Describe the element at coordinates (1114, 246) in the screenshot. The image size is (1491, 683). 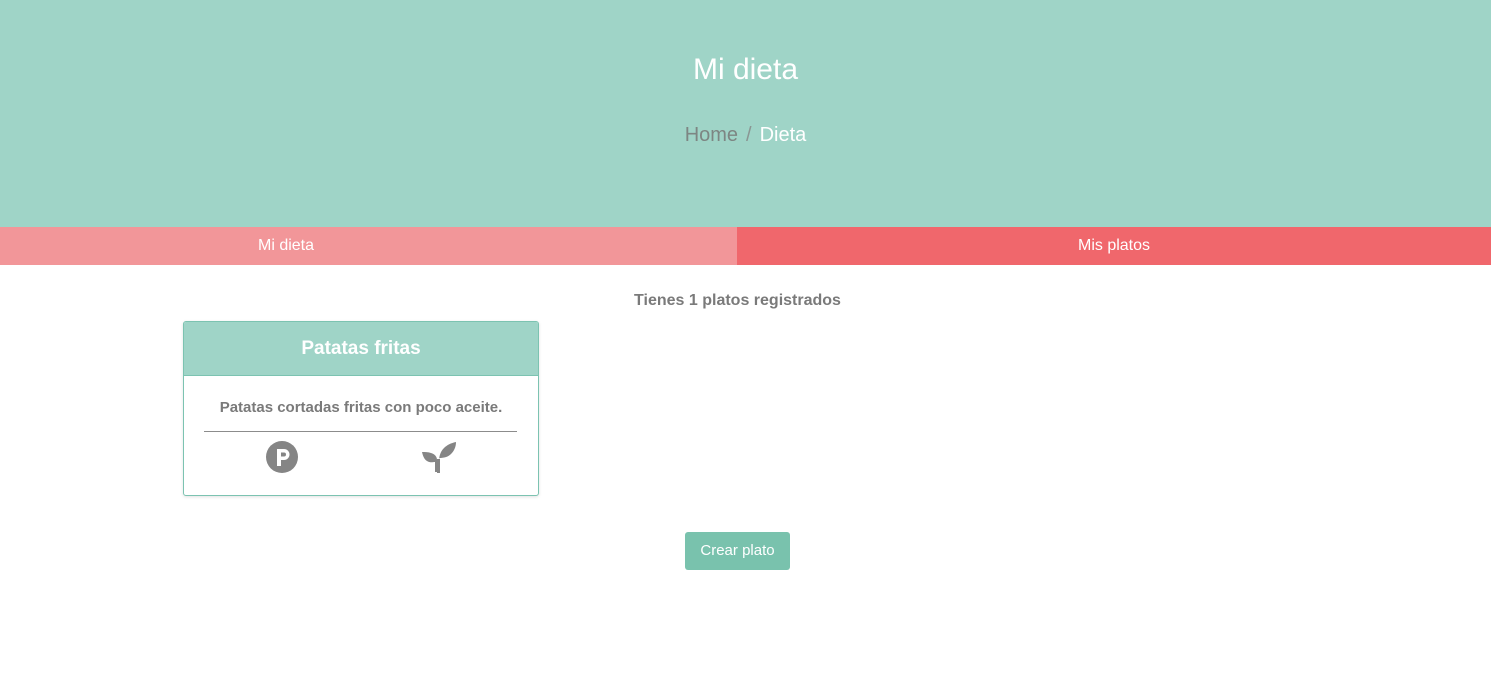
I see `tab-mis-platos: Mis platos` at that location.